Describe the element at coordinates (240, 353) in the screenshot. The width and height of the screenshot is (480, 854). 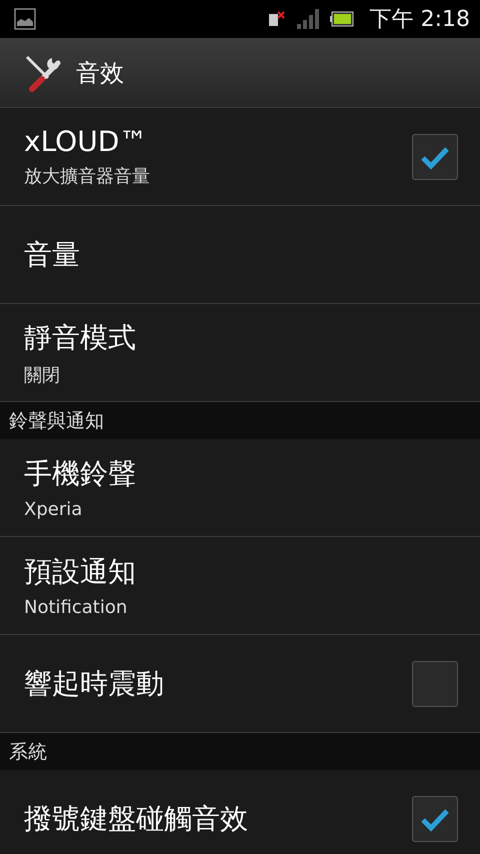
I see `preference-item: 靜音模式 關閉` at that location.